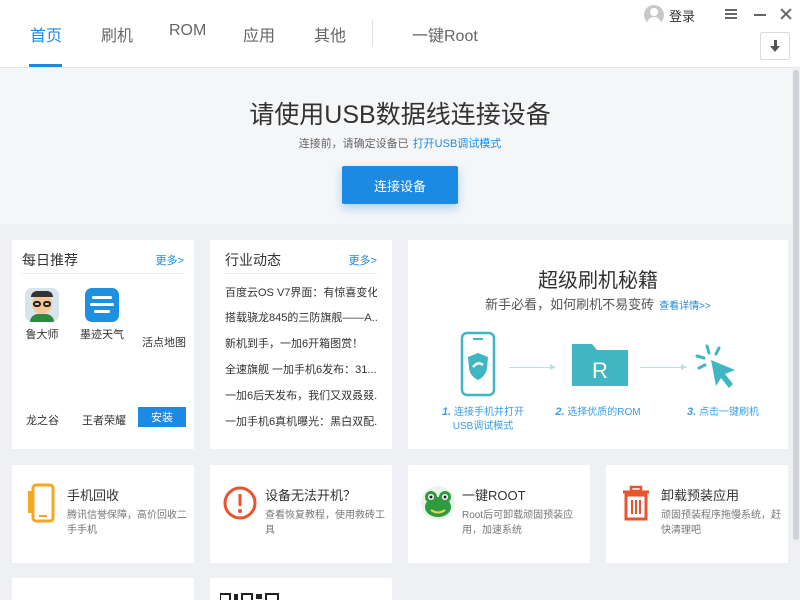 The image size is (800, 600). What do you see at coordinates (46, 34) in the screenshot?
I see `tab-home: 首页` at bounding box center [46, 34].